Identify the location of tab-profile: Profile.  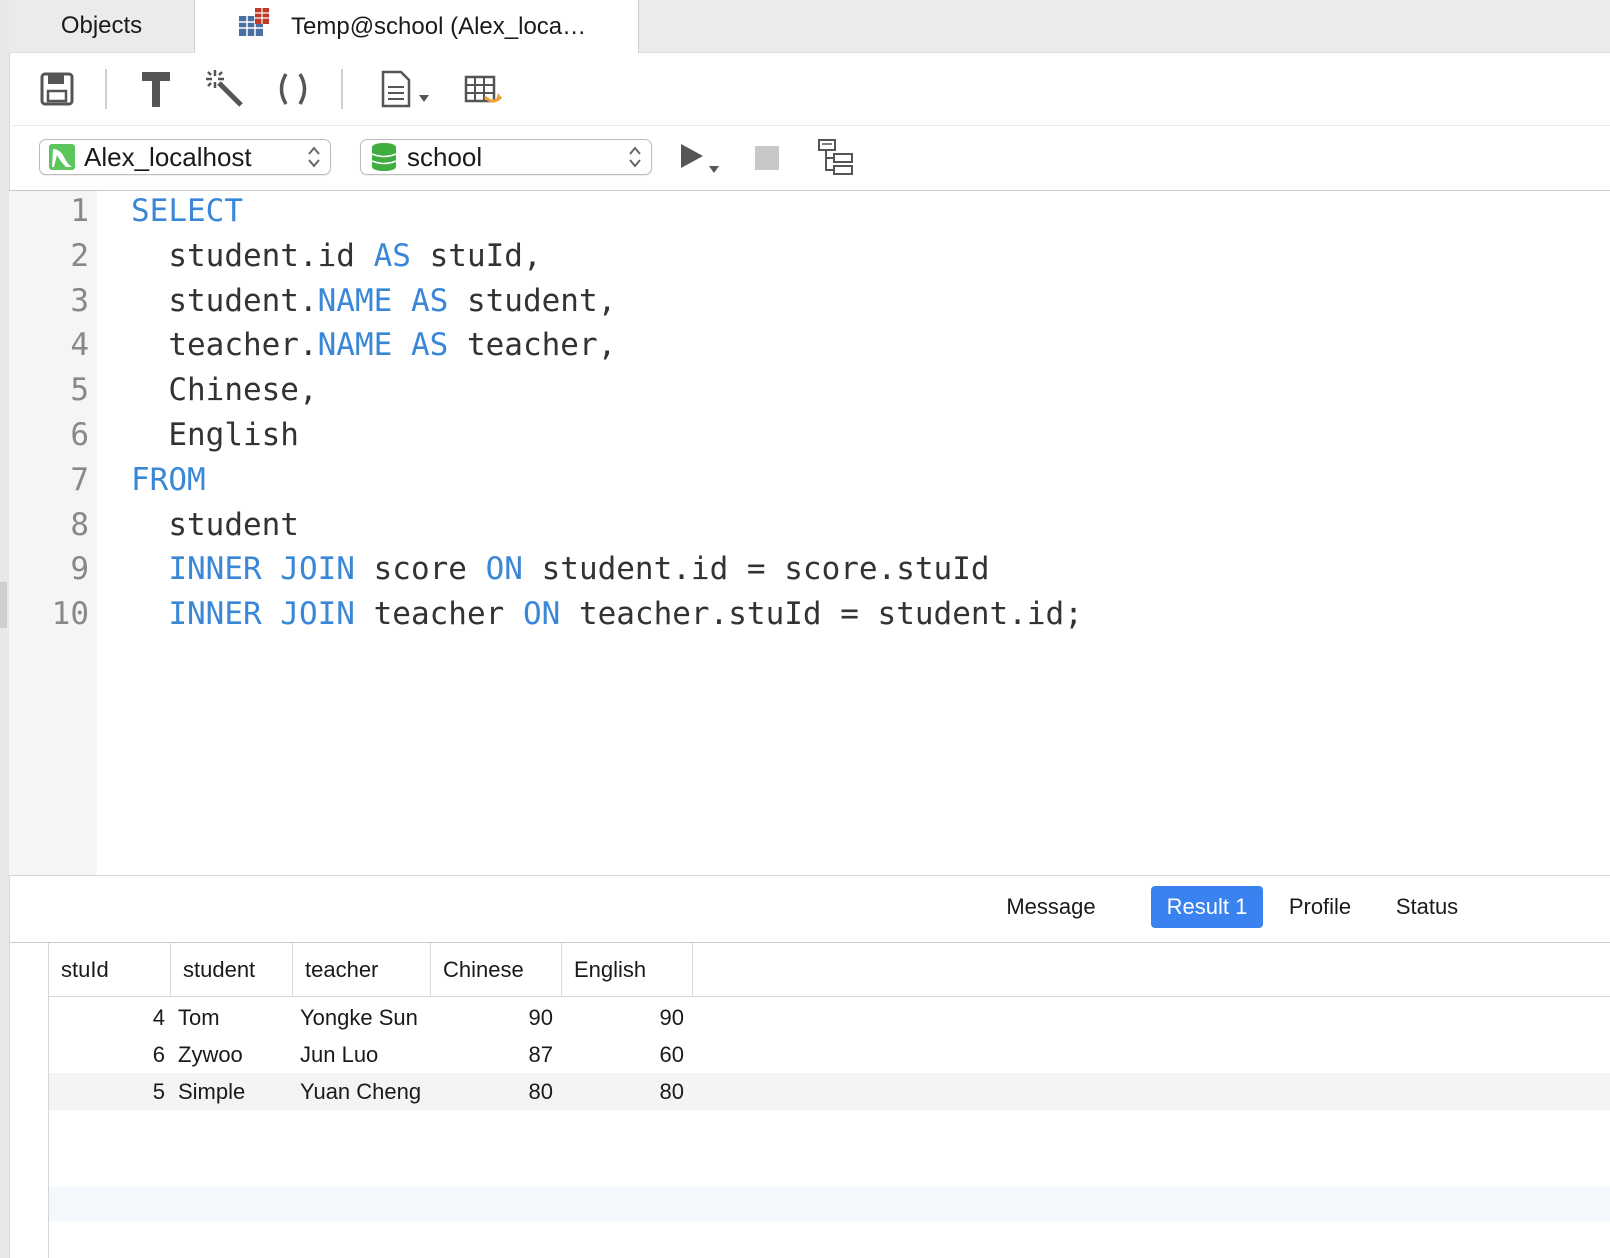
(1320, 907).